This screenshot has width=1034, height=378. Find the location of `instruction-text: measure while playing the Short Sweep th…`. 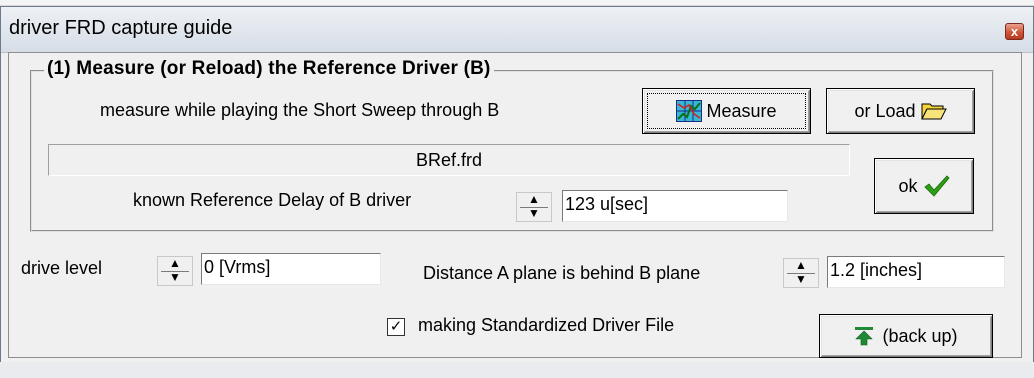

instruction-text: measure while playing the Short Sweep th… is located at coordinates (300, 110).